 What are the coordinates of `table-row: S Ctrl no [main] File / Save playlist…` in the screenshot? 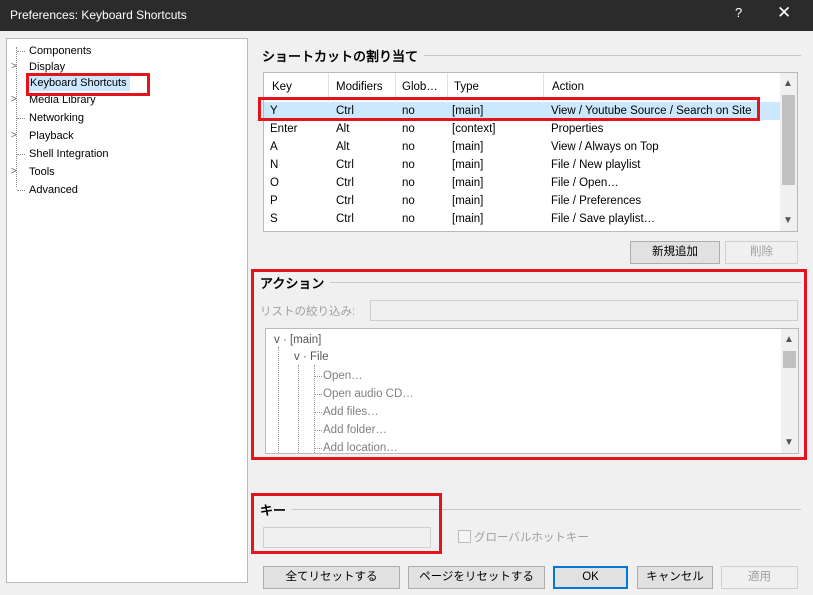 It's located at (522, 219).